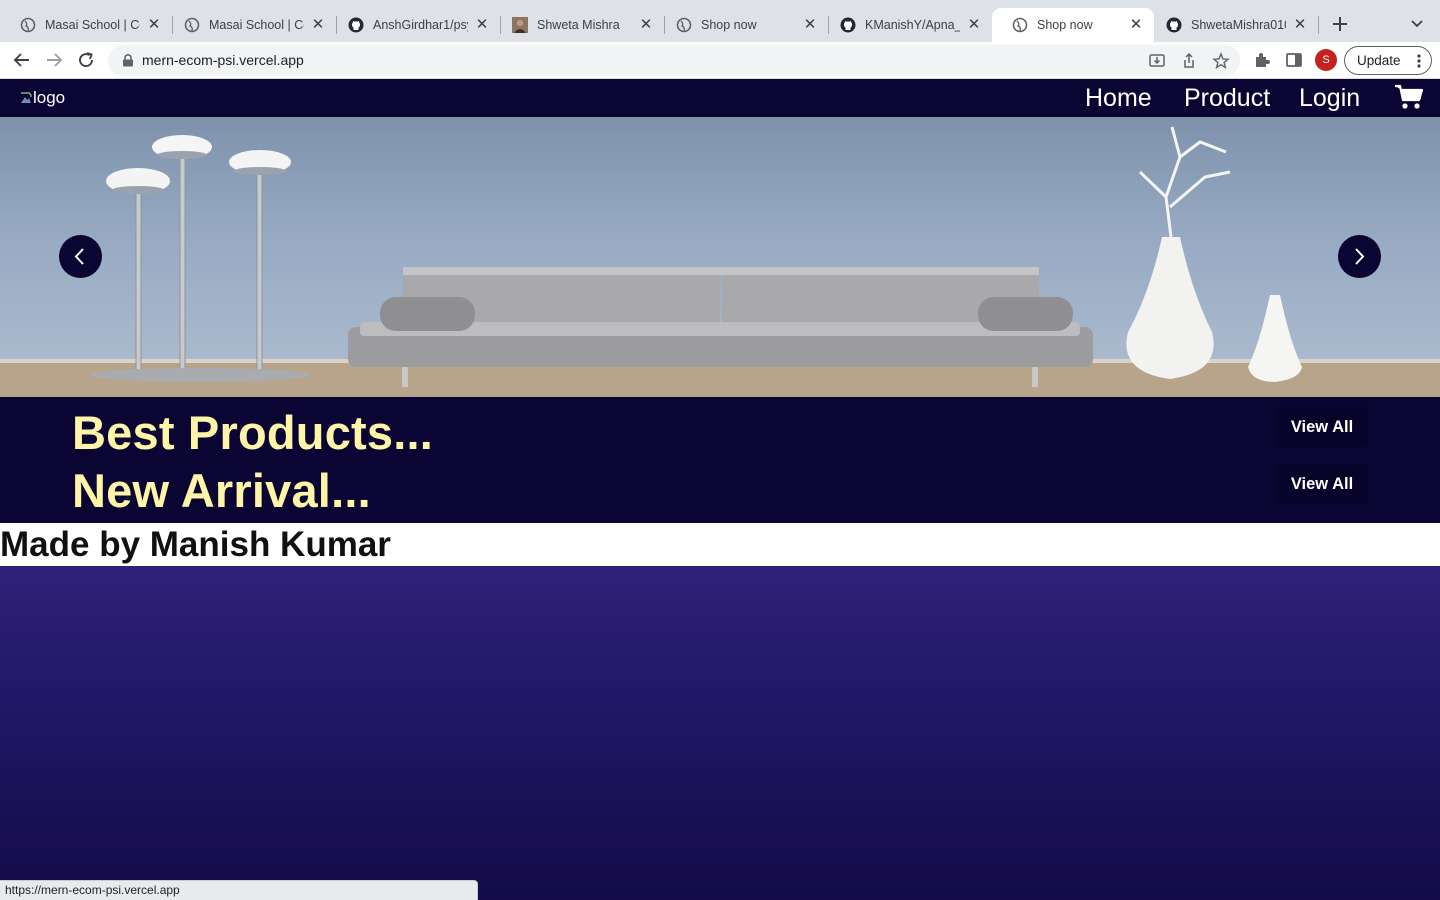 This screenshot has height=900, width=1440. Describe the element at coordinates (1189, 61) in the screenshot. I see `share-icon` at that location.